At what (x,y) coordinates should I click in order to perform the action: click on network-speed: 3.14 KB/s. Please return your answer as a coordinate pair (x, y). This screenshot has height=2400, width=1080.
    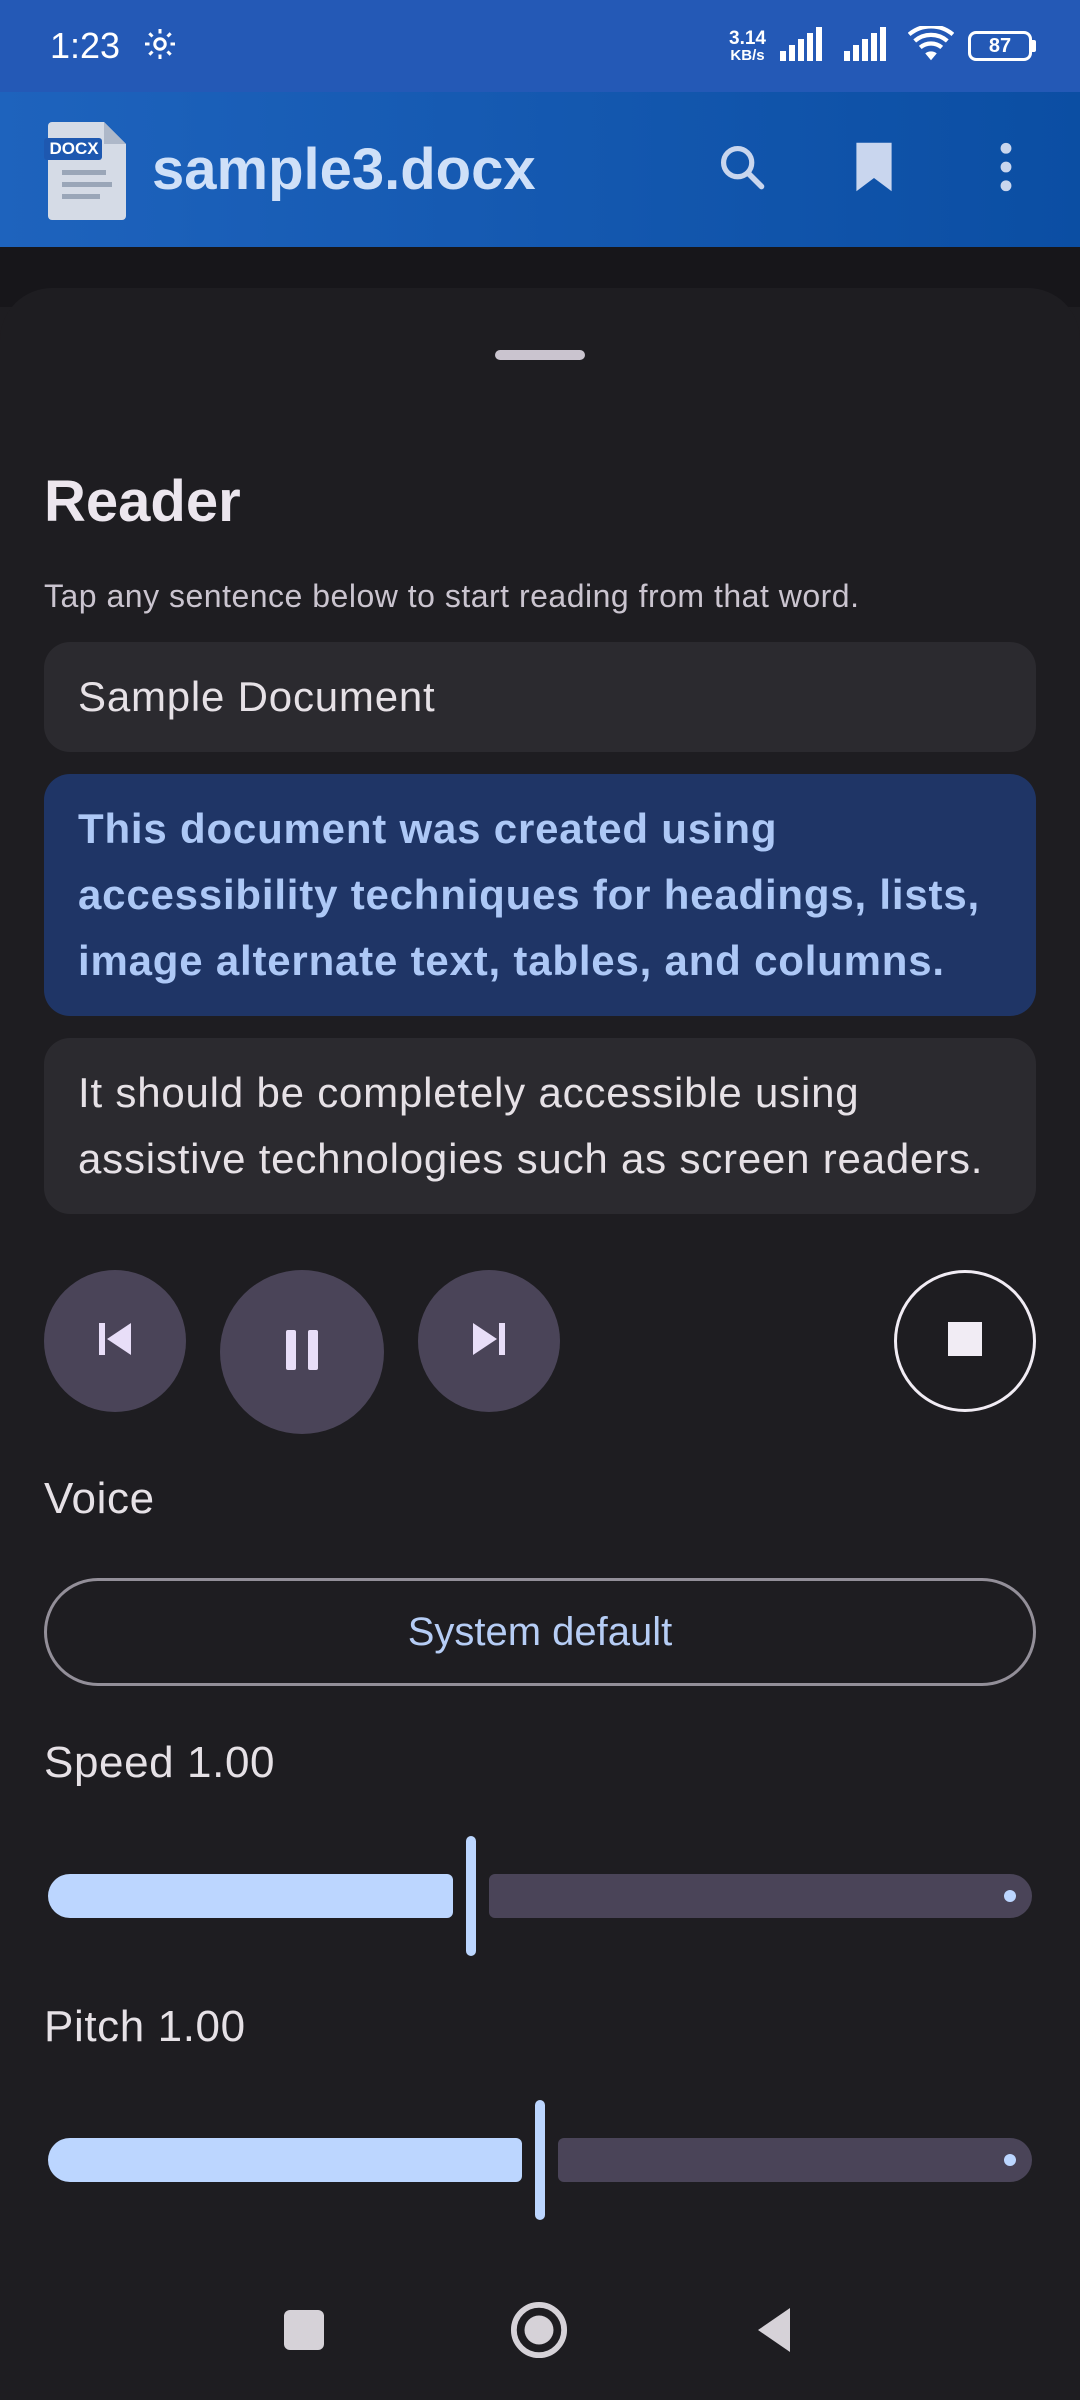
    Looking at the image, I should click on (747, 46).